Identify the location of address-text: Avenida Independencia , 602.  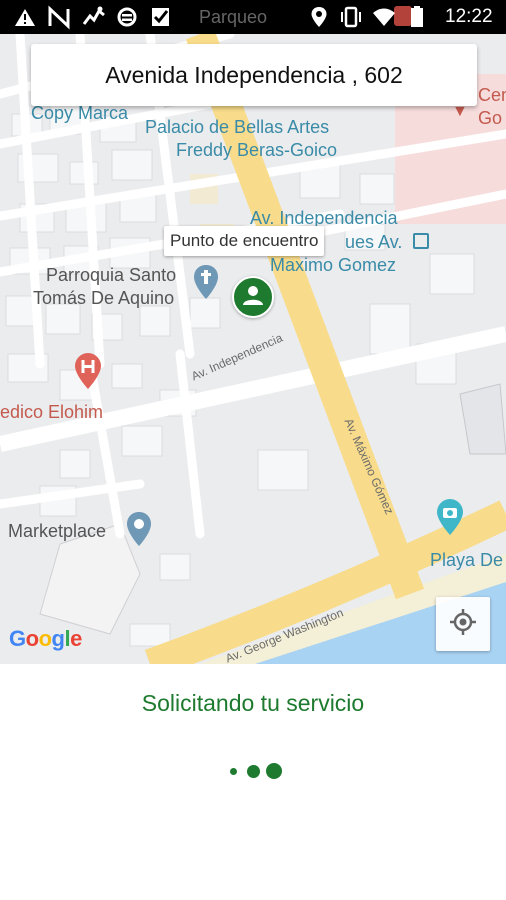
(254, 74).